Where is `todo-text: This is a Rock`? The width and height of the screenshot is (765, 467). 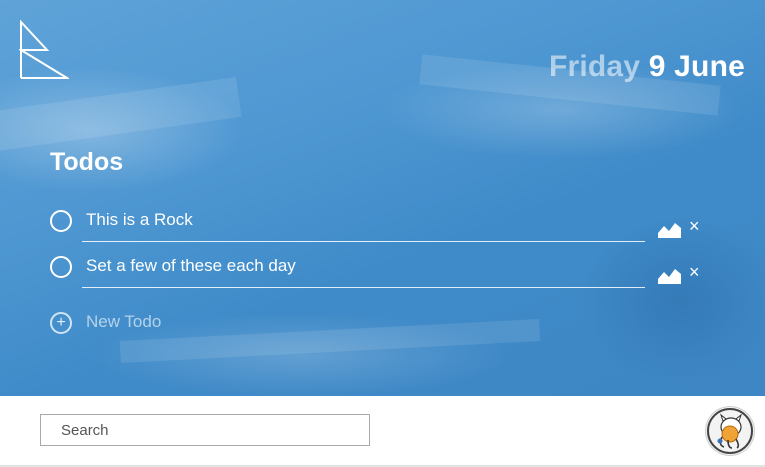
todo-text: This is a Rock is located at coordinates (139, 220).